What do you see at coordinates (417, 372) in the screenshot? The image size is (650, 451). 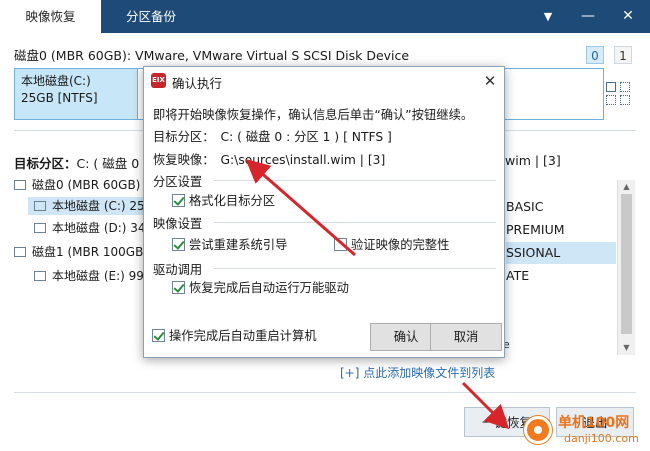 I see `add-image-link: [+] 点此添加映像文件到列表` at bounding box center [417, 372].